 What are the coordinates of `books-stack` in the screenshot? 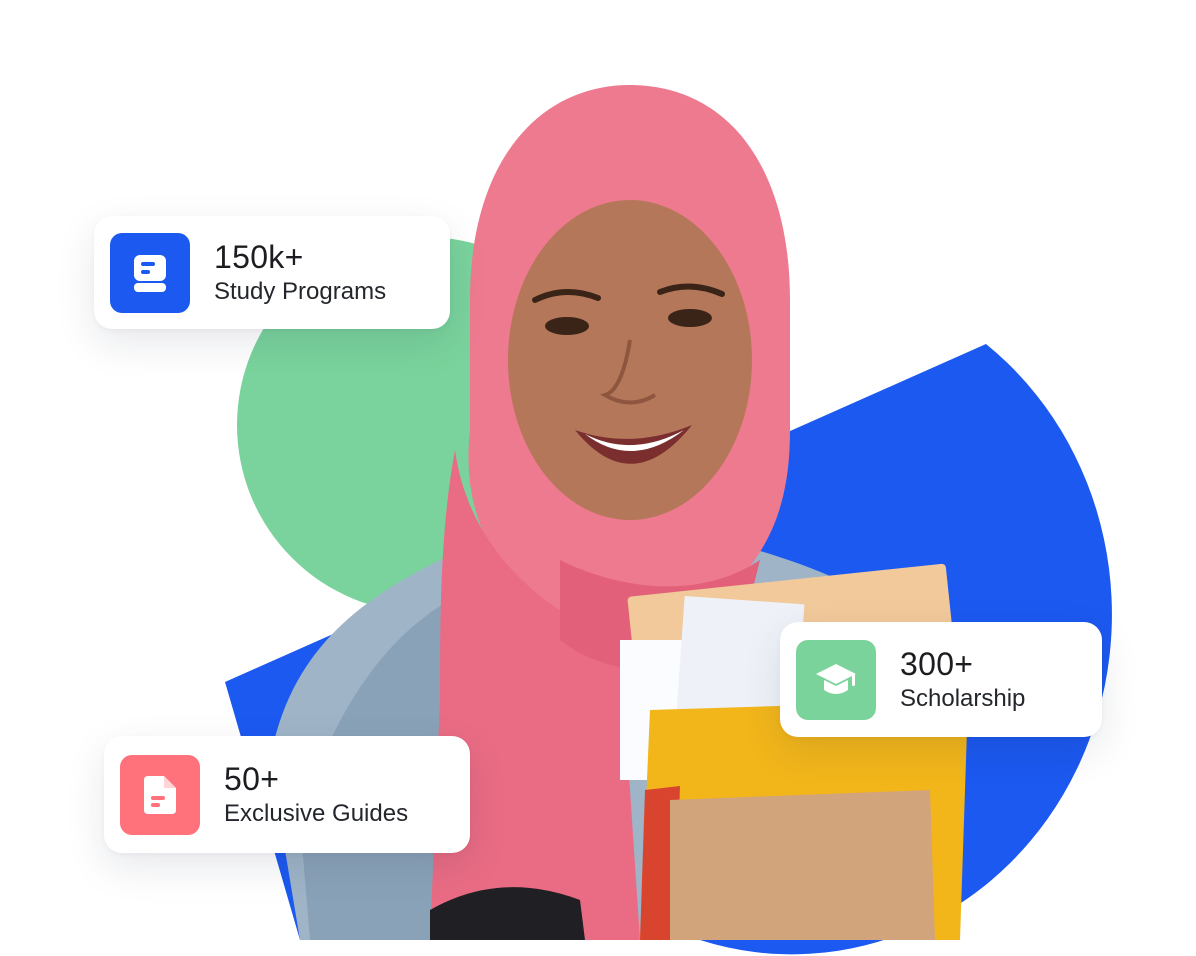 It's located at (794, 751).